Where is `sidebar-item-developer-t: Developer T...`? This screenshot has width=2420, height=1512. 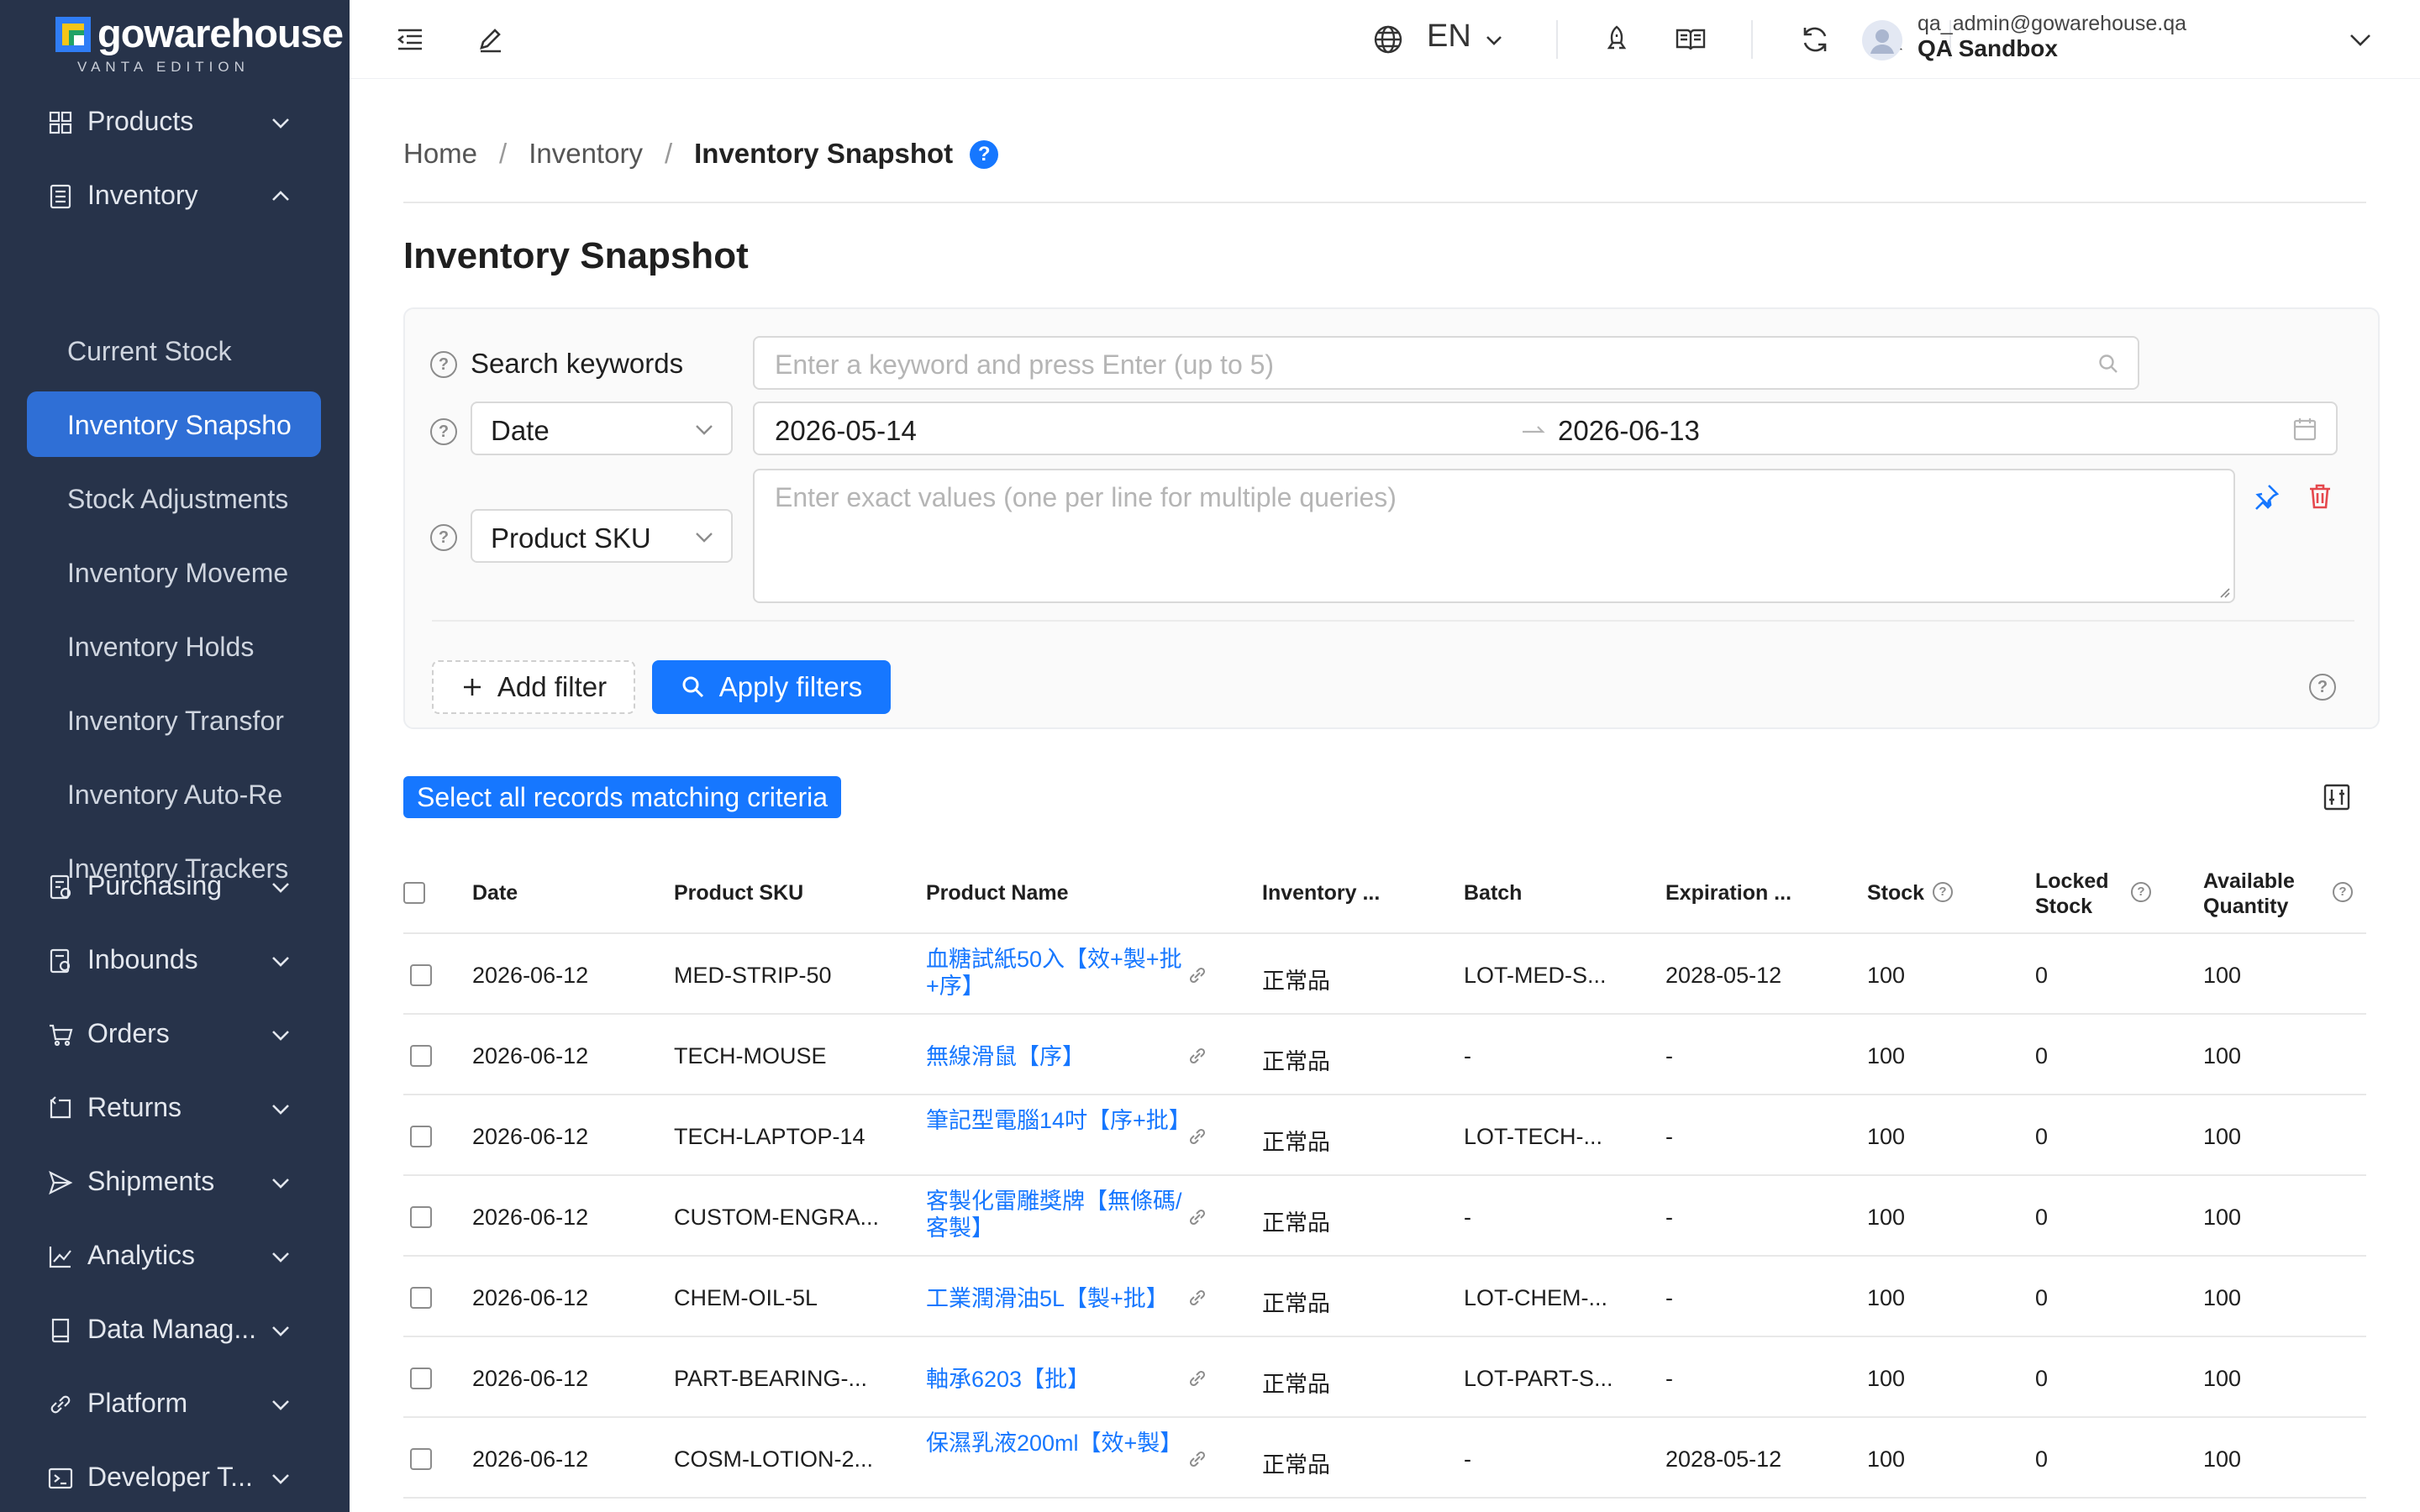
sidebar-item-developer-t: Developer T... is located at coordinates (175, 1476).